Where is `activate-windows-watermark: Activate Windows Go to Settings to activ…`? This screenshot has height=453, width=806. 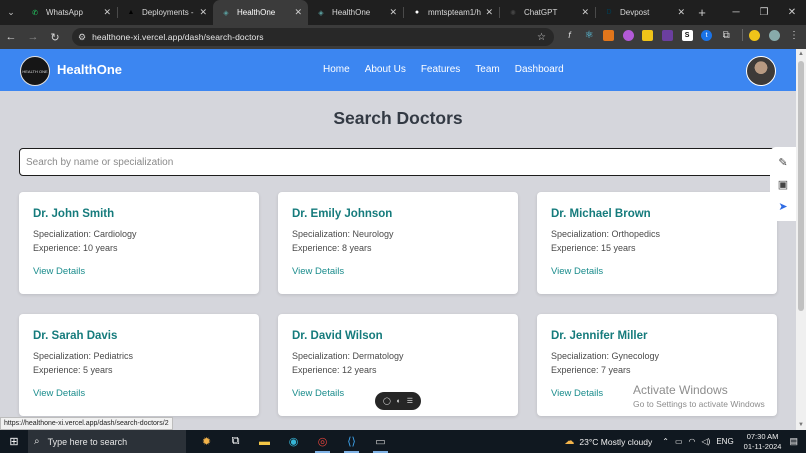
activate-windows-watermark: Activate Windows Go to Settings to activ… is located at coordinates (699, 396).